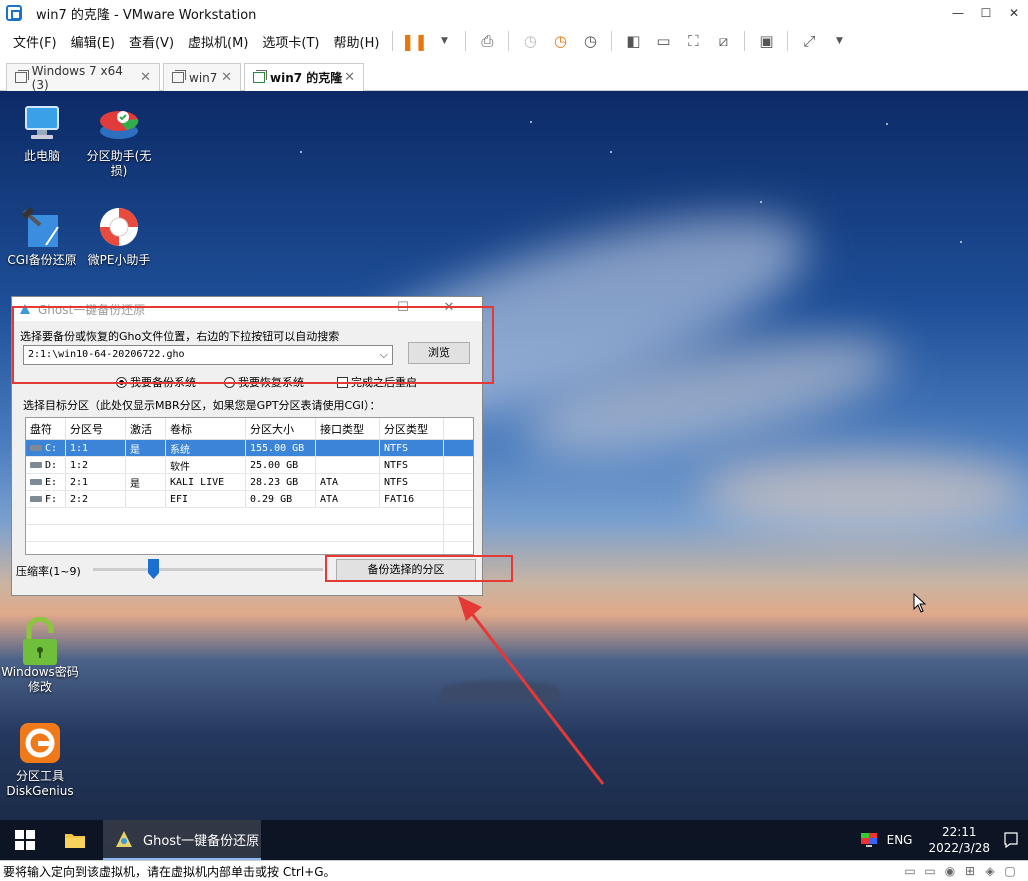  What do you see at coordinates (633, 41) in the screenshot?
I see `show-library-icon: ◧` at bounding box center [633, 41].